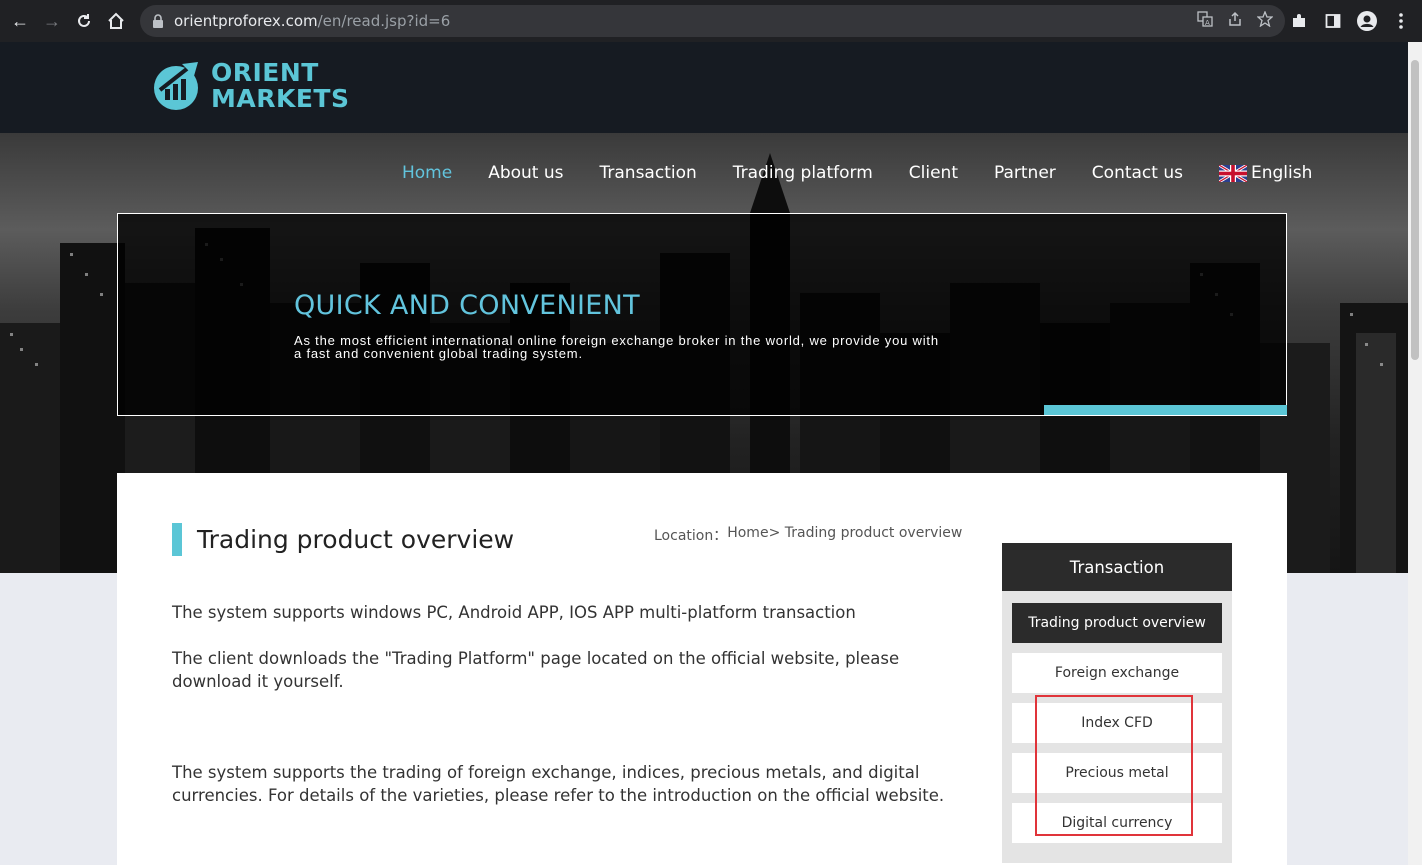  Describe the element at coordinates (52, 21) in the screenshot. I see `forward-icon: →` at that location.